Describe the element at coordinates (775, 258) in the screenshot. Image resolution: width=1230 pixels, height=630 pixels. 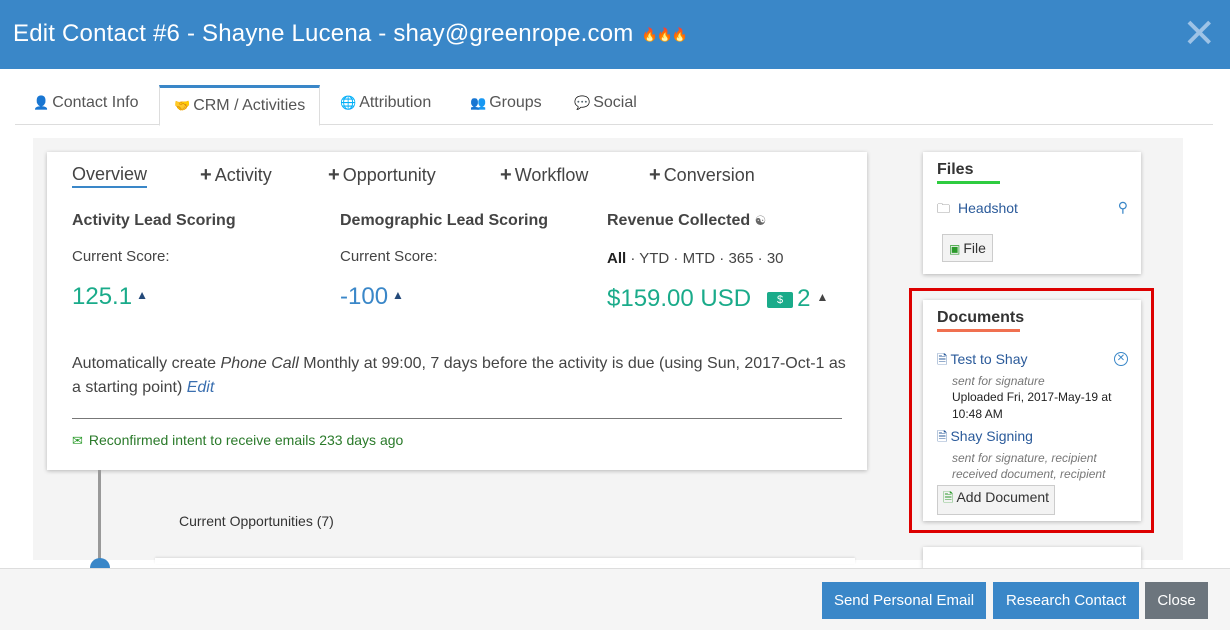
I see `period-30: 30` at that location.